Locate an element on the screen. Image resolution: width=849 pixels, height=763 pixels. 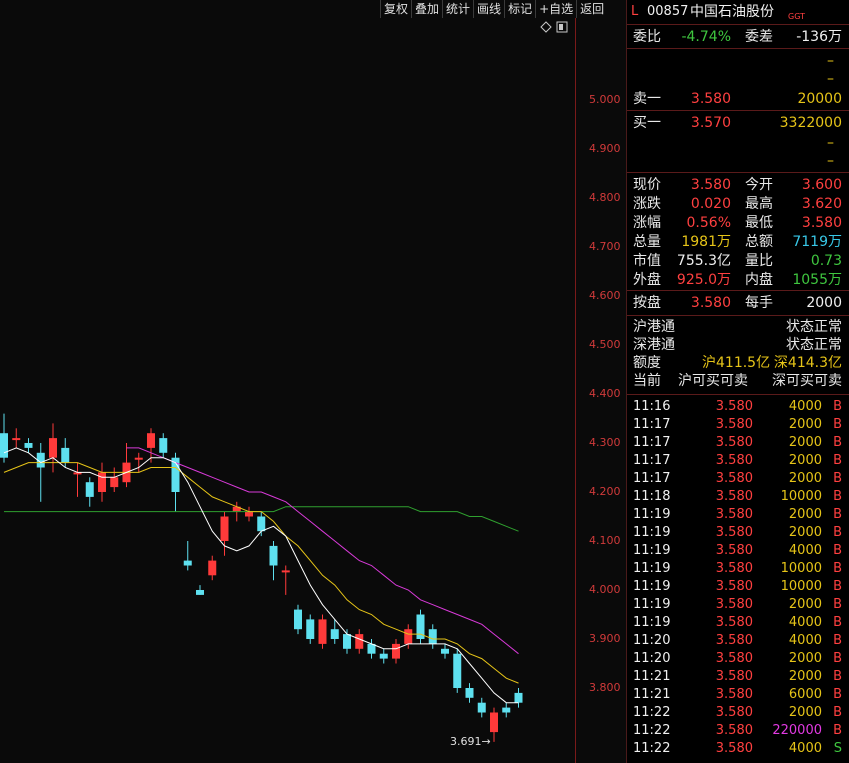
tick-time: 11:20 is located at coordinates (652, 640).